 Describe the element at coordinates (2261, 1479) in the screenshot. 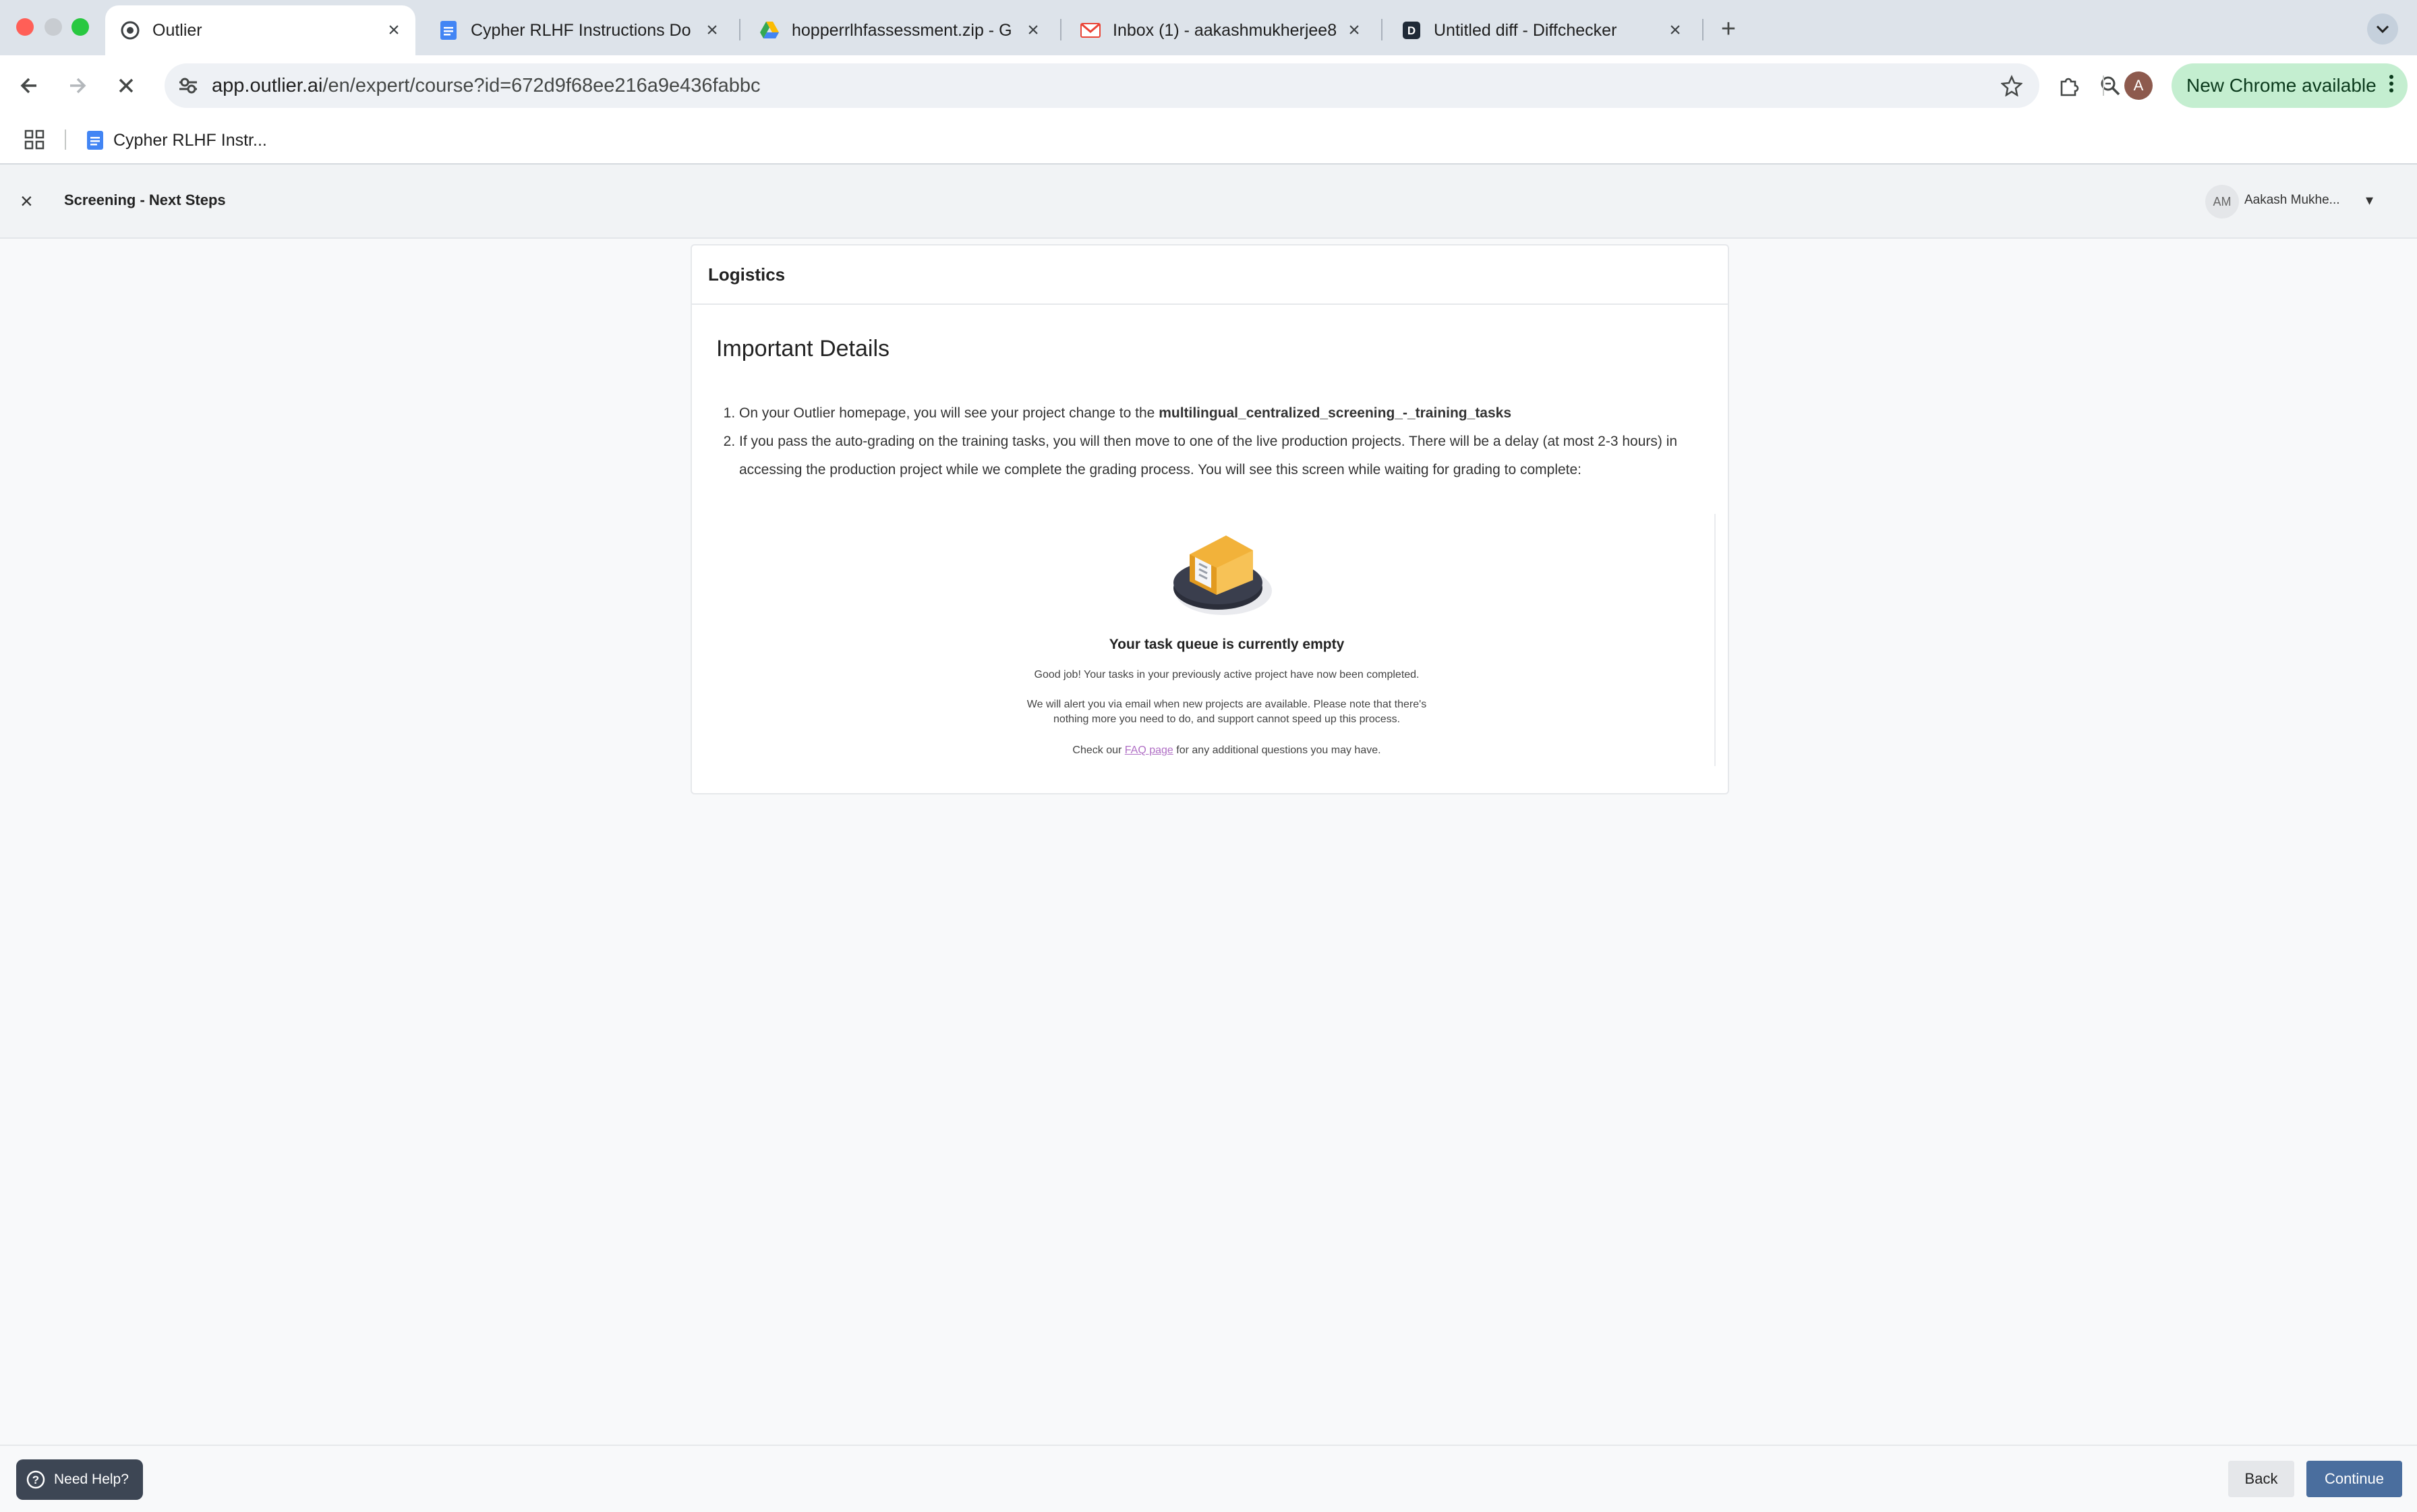

I see `back-button: Back` at that location.